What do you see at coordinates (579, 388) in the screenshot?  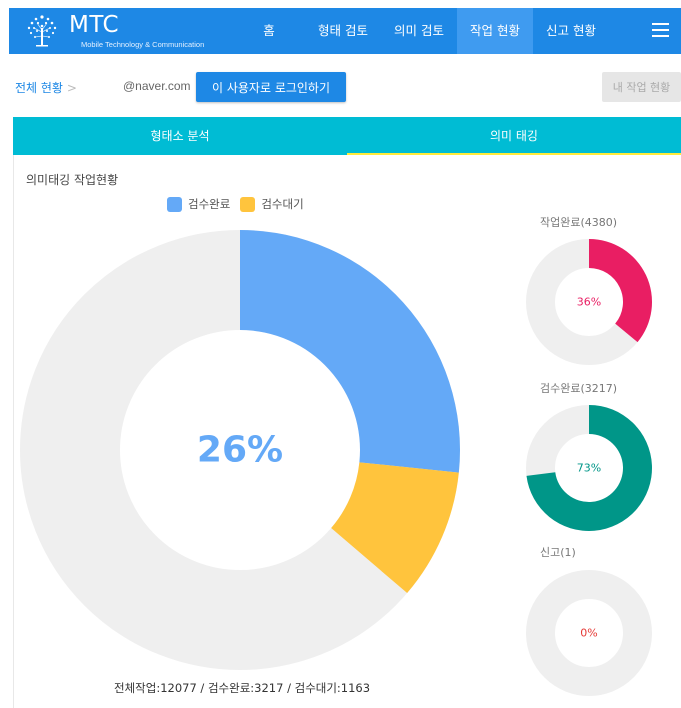 I see `chart-title-review-done: 검수완료(3217)` at bounding box center [579, 388].